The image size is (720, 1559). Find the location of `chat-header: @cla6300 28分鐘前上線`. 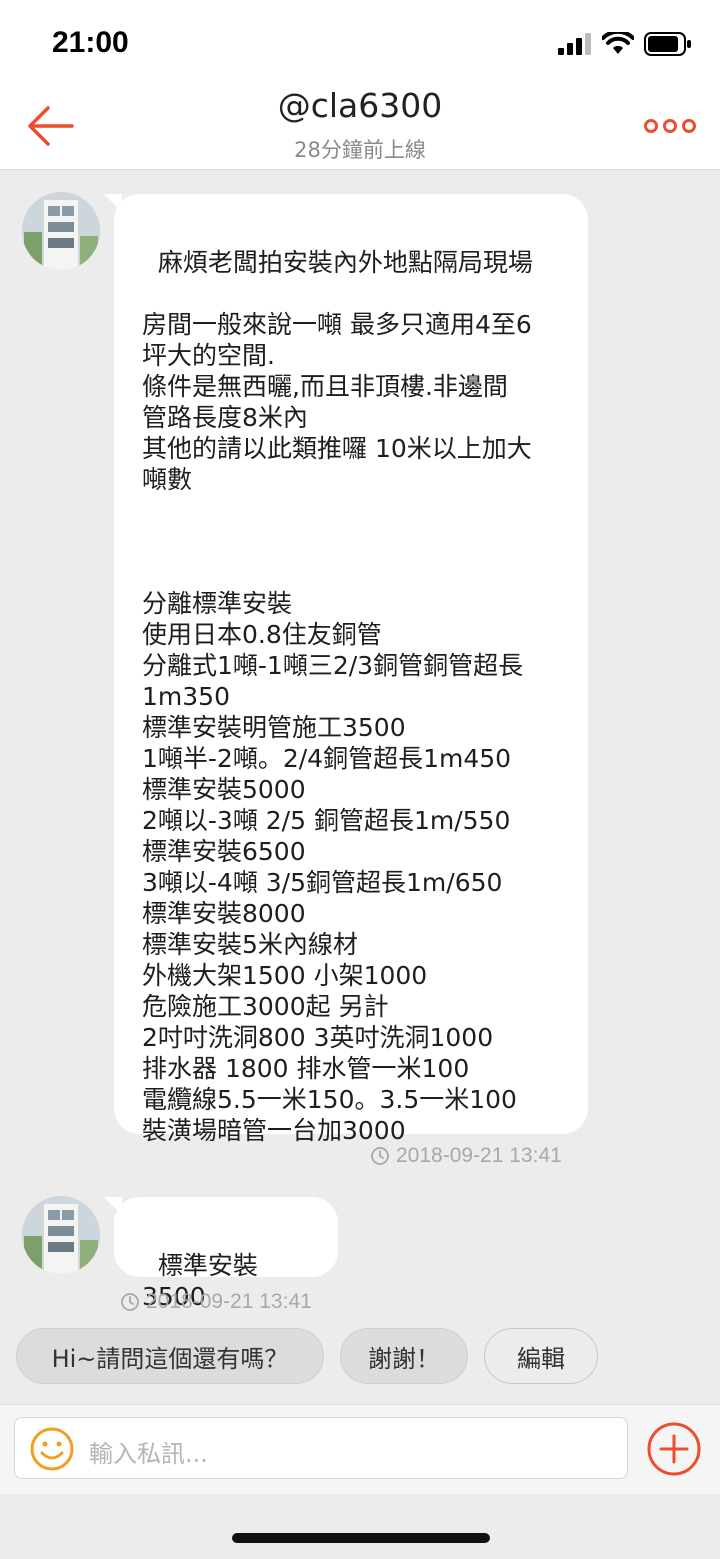

chat-header: @cla6300 28分鐘前上線 is located at coordinates (360, 127).